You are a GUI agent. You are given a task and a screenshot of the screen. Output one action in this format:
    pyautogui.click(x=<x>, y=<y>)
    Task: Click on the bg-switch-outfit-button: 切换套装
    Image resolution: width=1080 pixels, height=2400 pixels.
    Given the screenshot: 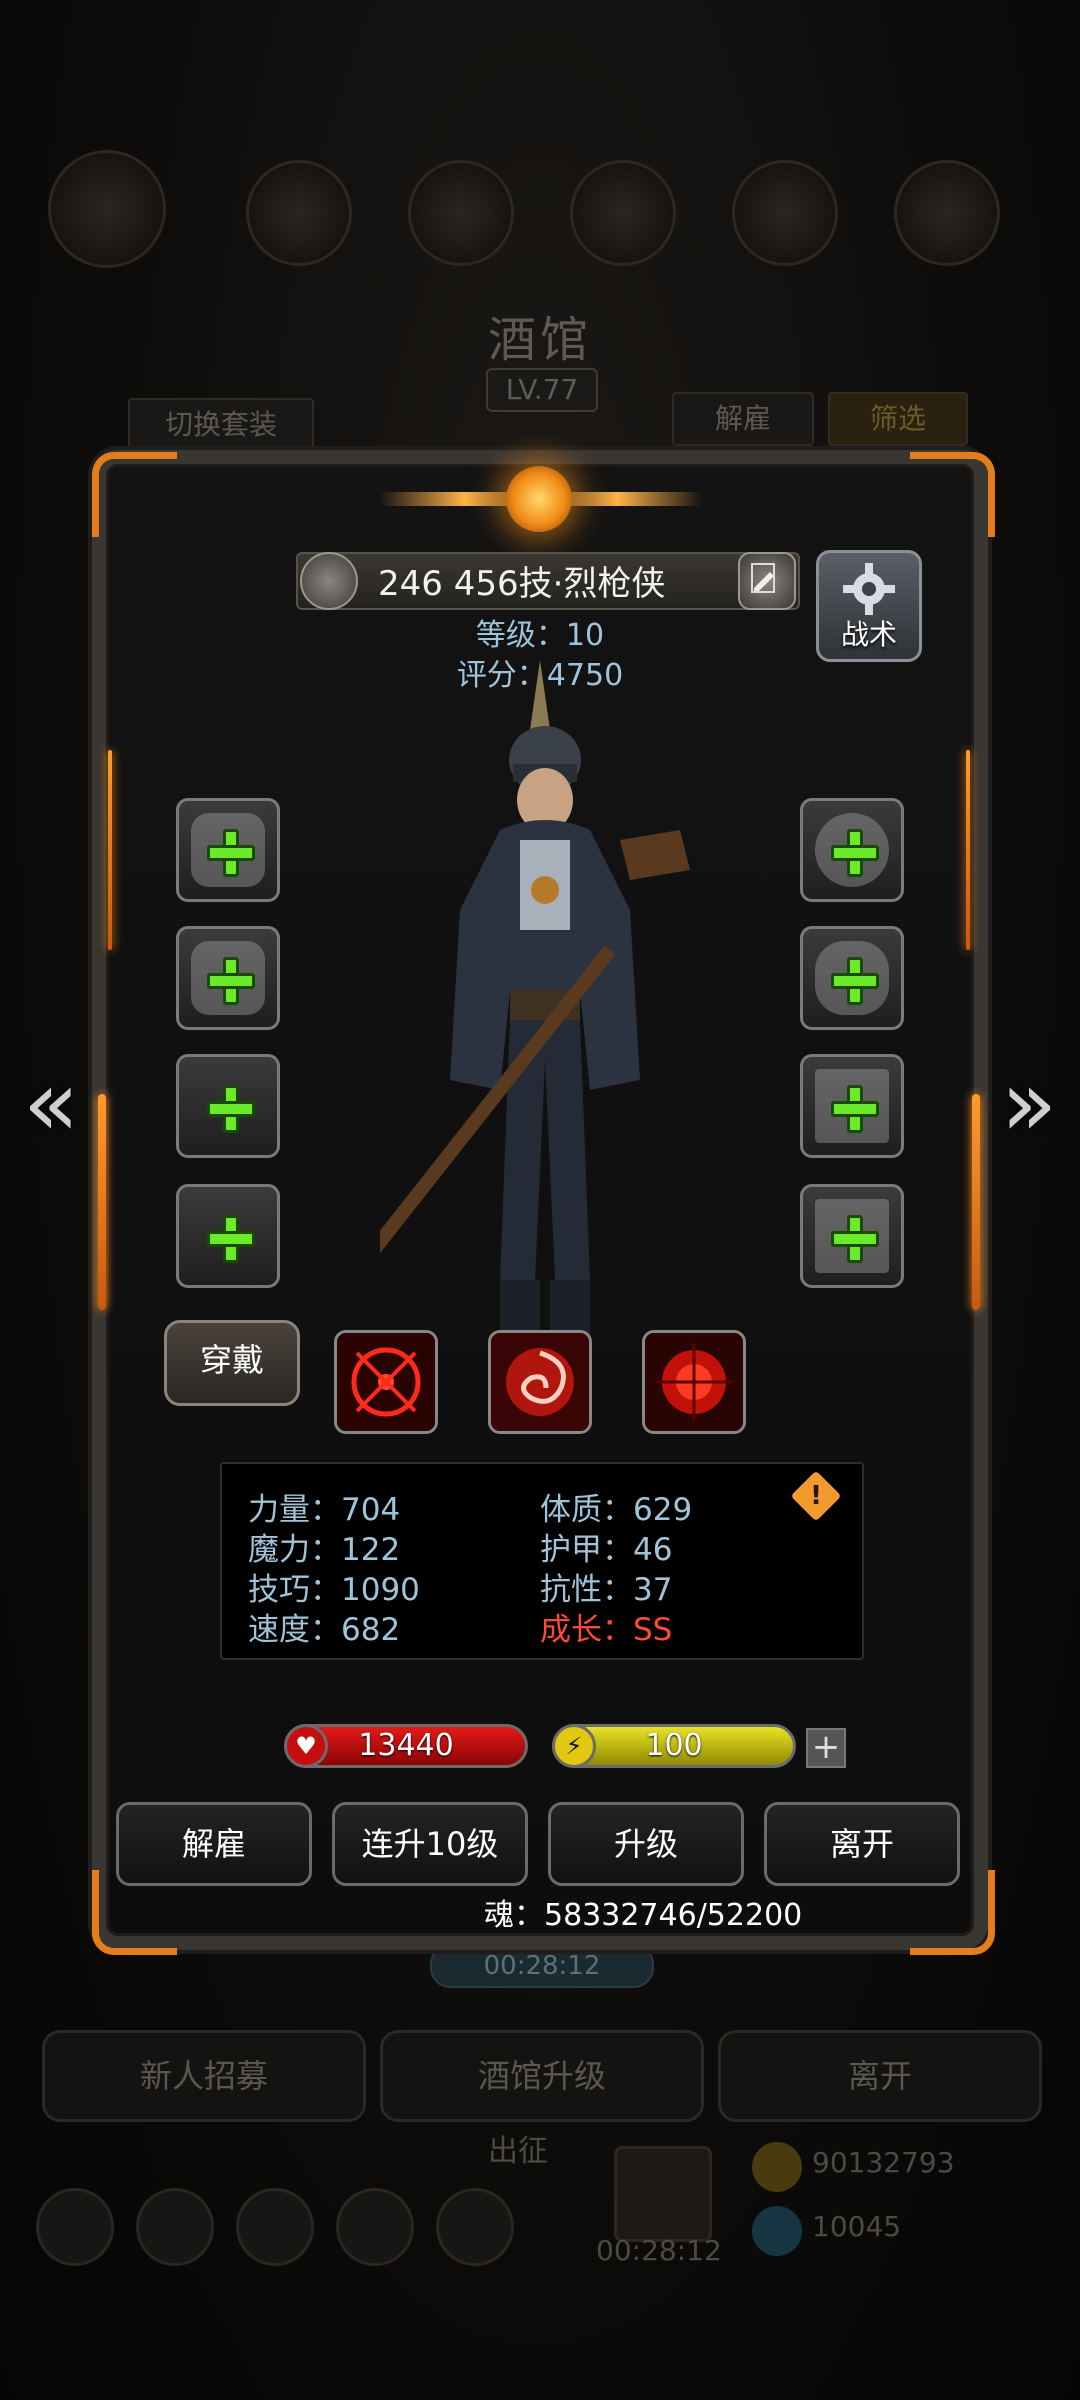 What is the action you would take?
    pyautogui.click(x=221, y=425)
    